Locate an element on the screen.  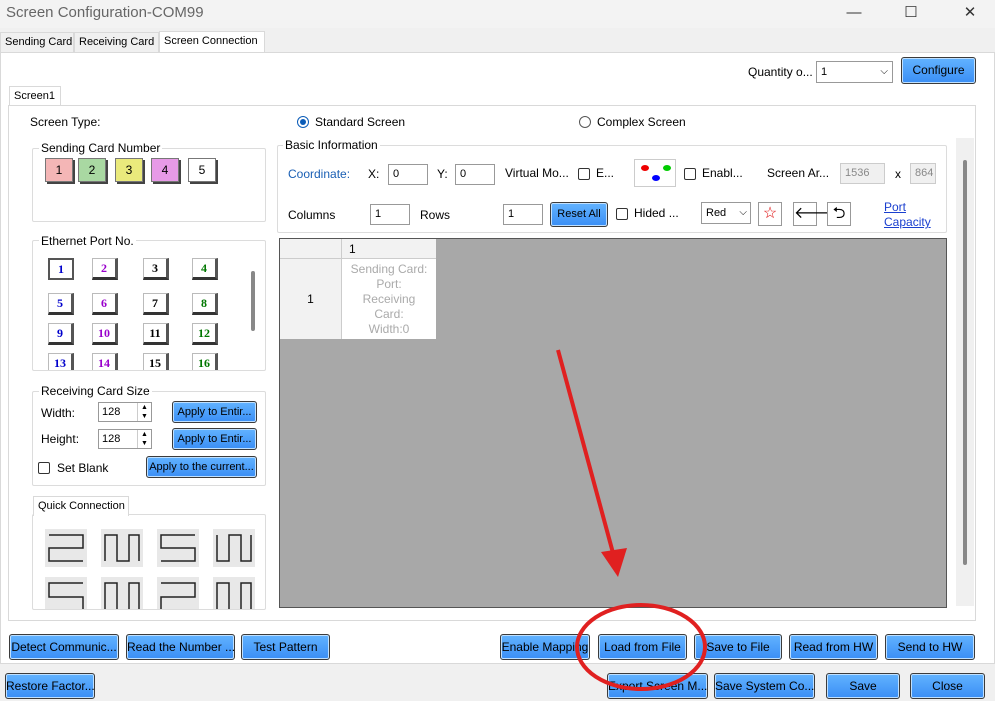
test-pattern-button: Test Pattern is located at coordinates (285, 647).